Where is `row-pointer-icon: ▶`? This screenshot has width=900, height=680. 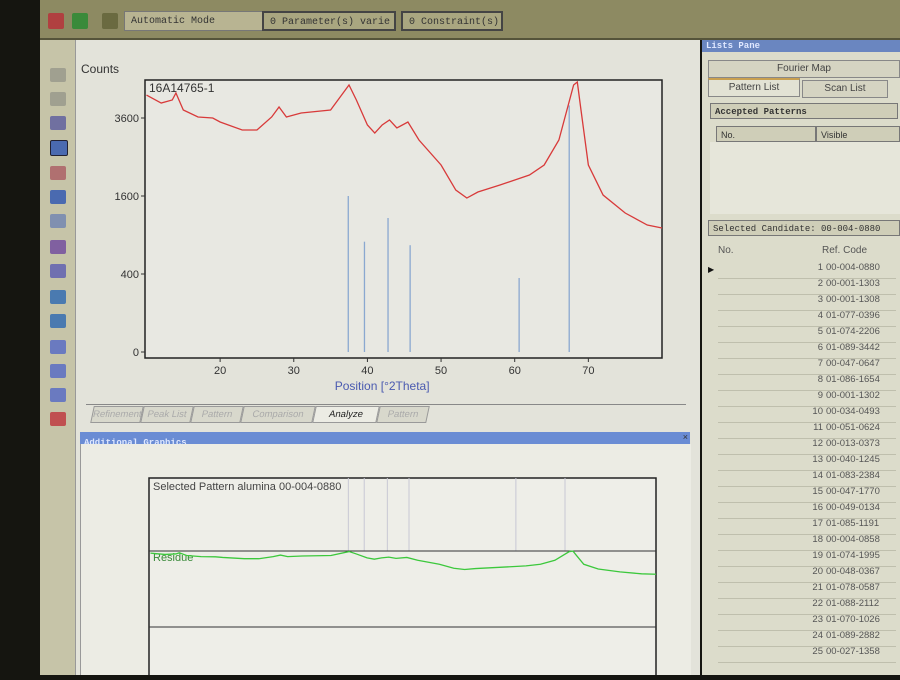
row-pointer-icon: ▶ is located at coordinates (711, 269).